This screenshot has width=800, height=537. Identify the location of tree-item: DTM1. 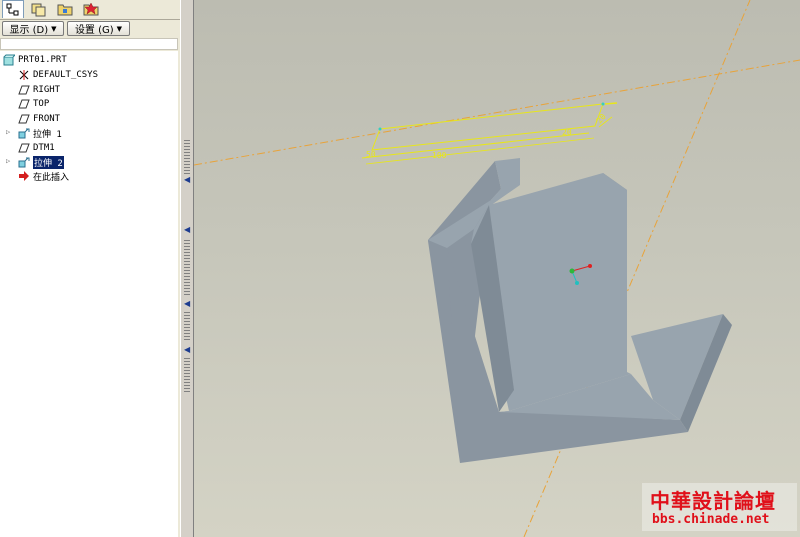
(36, 148).